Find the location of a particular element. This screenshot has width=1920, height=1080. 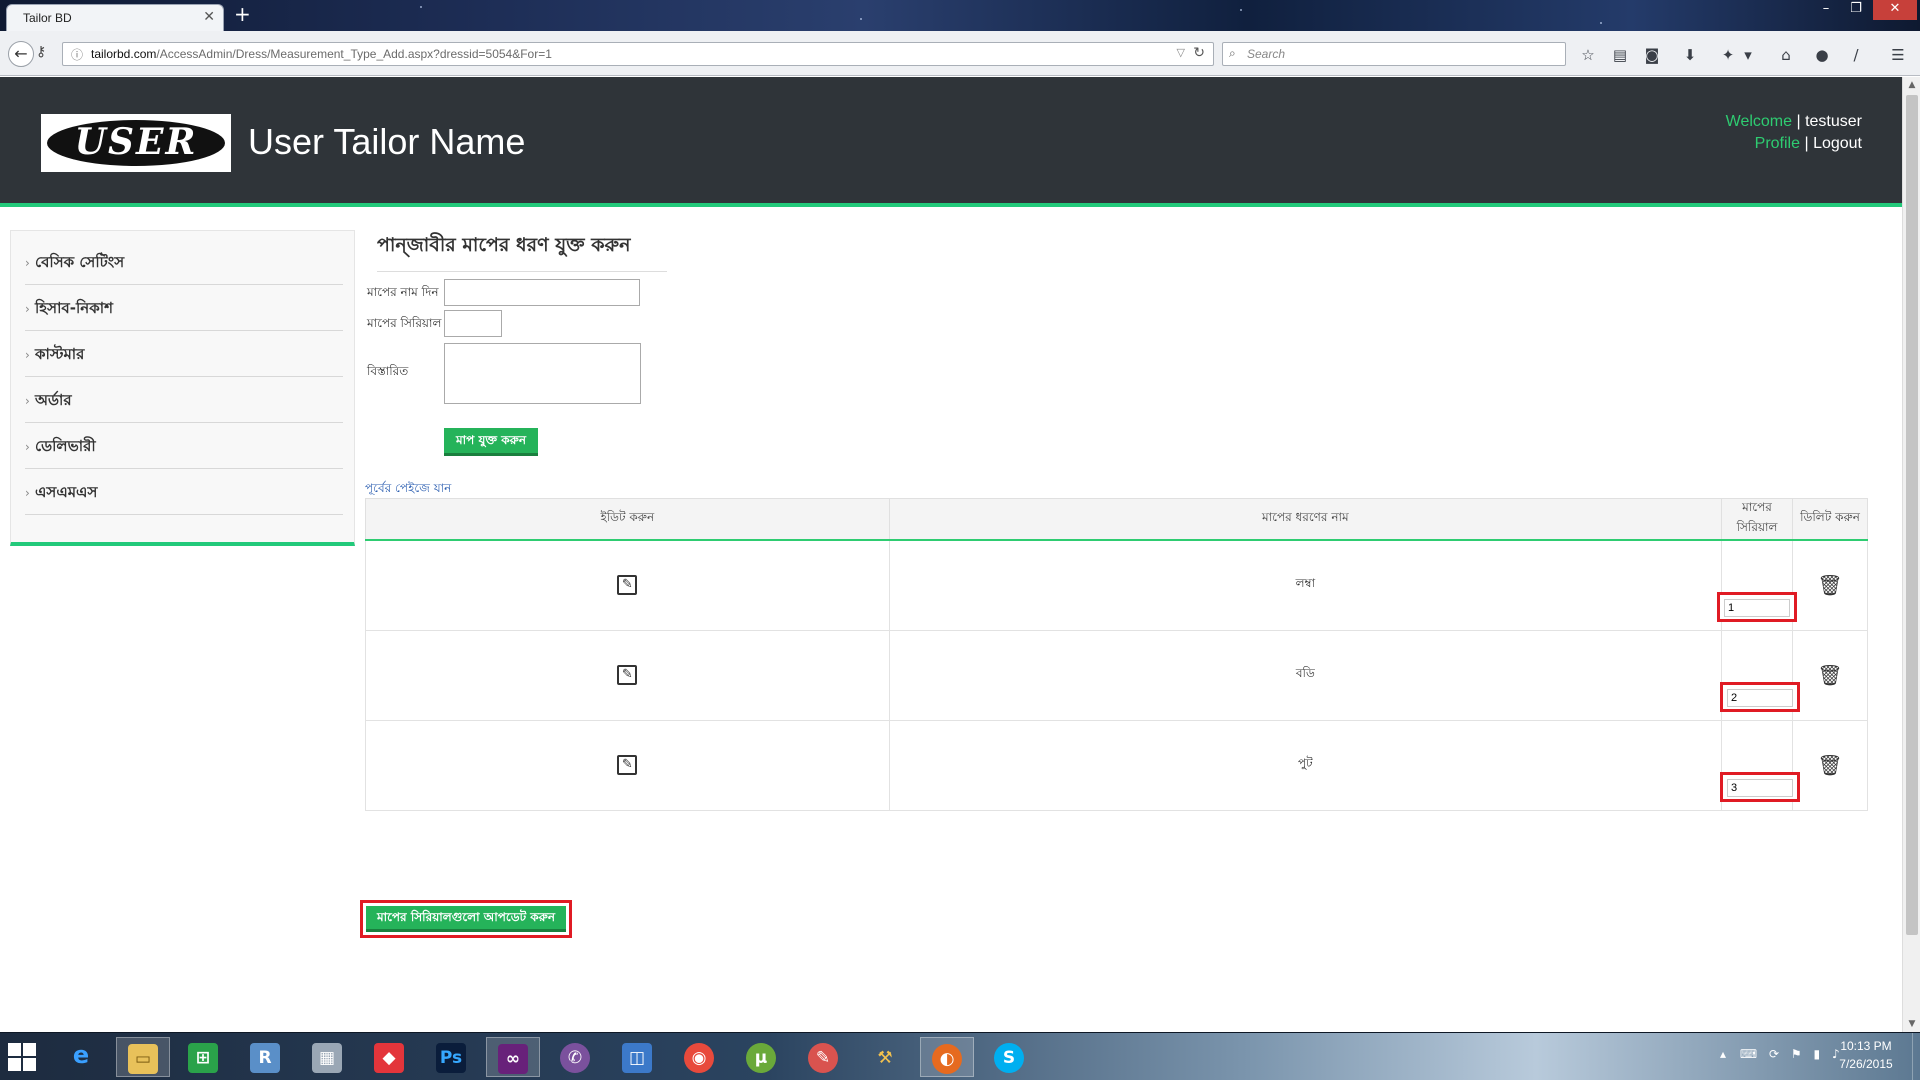

site-logo: USER is located at coordinates (136, 143).